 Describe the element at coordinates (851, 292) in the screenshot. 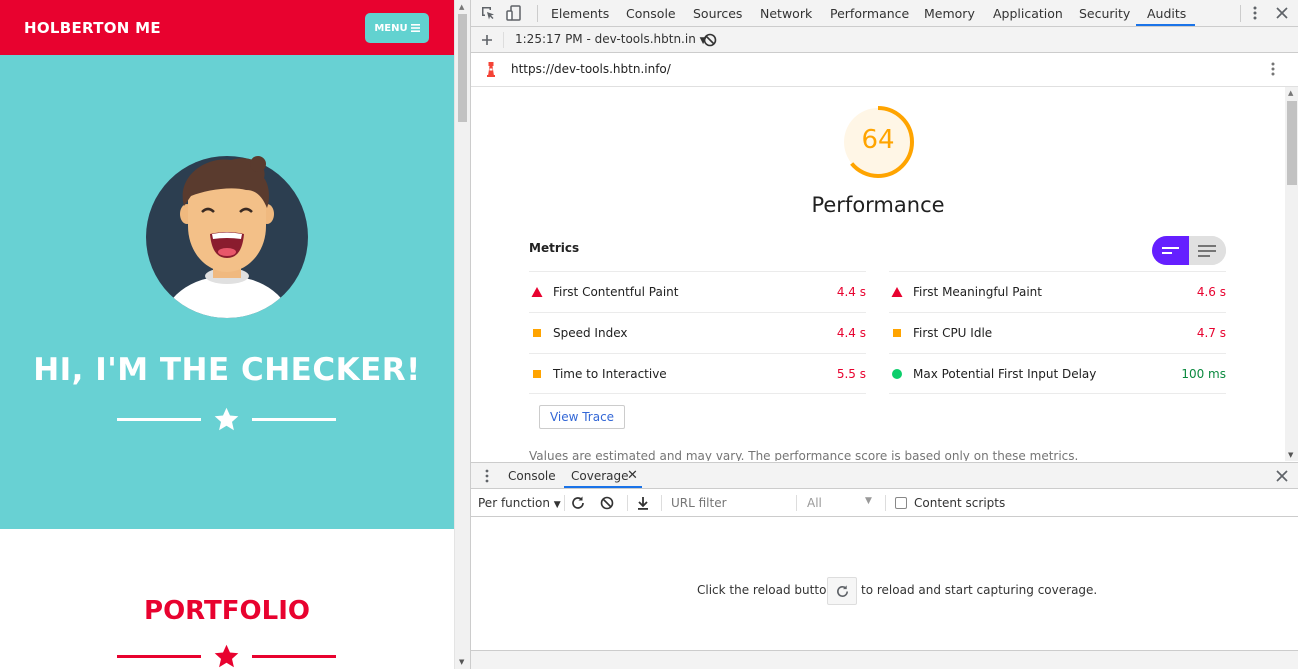

I see `metric-value: 4.4 s` at that location.